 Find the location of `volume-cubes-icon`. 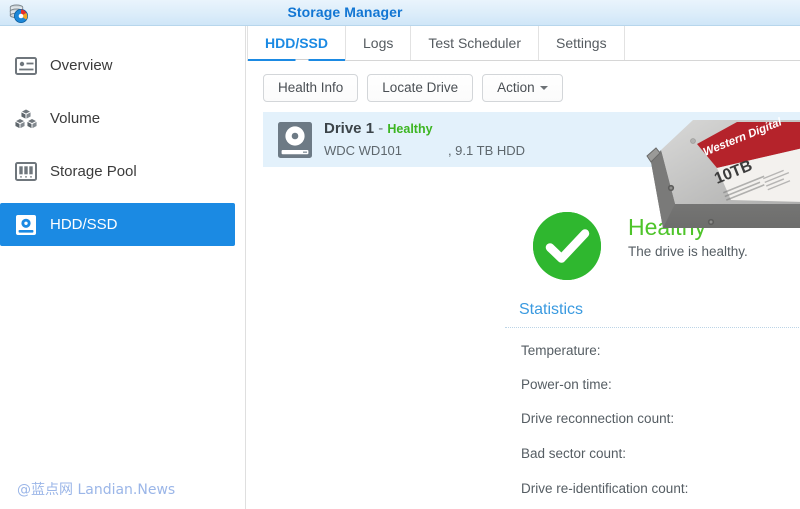

volume-cubes-icon is located at coordinates (26, 119).